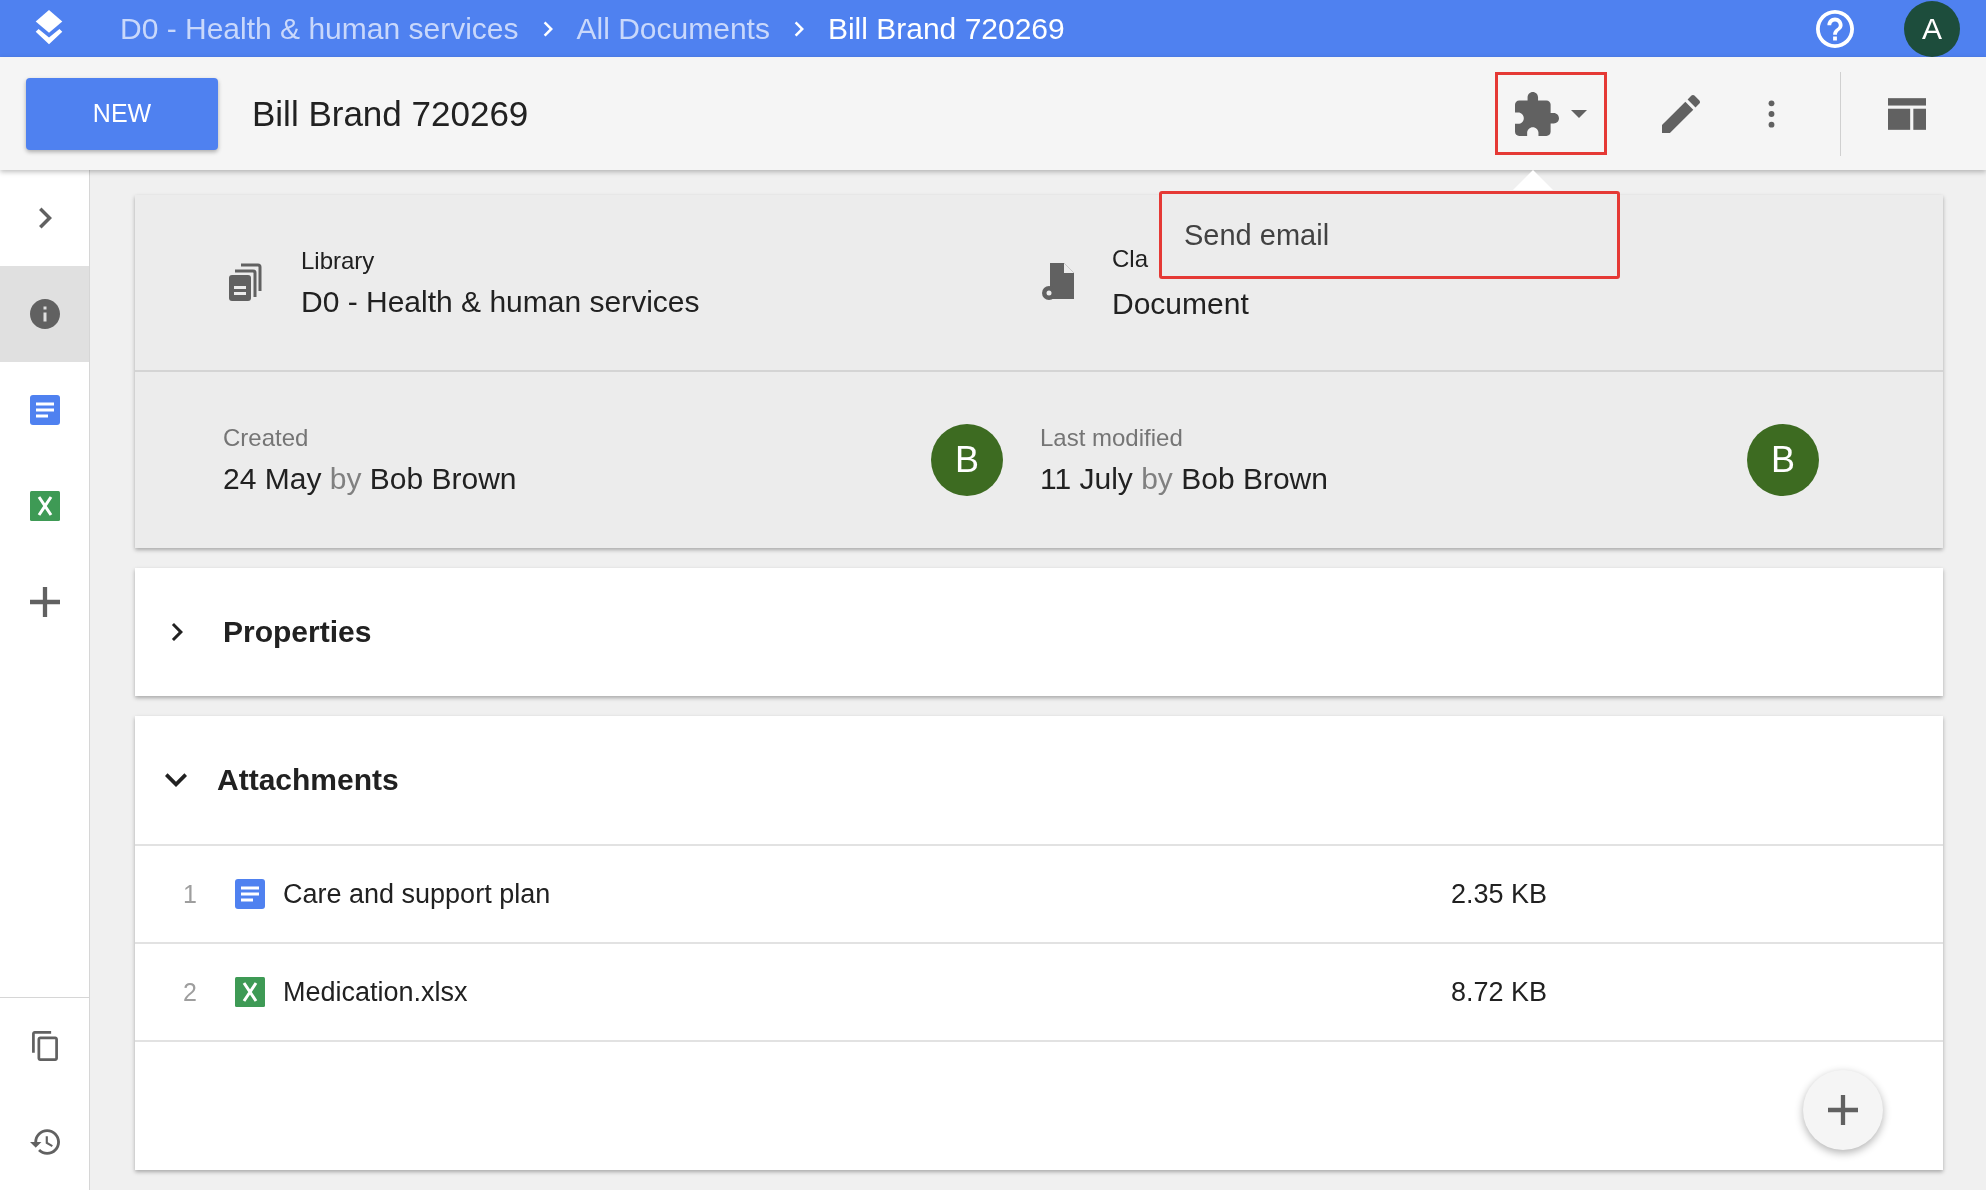 The height and width of the screenshot is (1190, 1986). Describe the element at coordinates (946, 28) in the screenshot. I see `breadcrumb-link: Bill Brand 720269` at that location.